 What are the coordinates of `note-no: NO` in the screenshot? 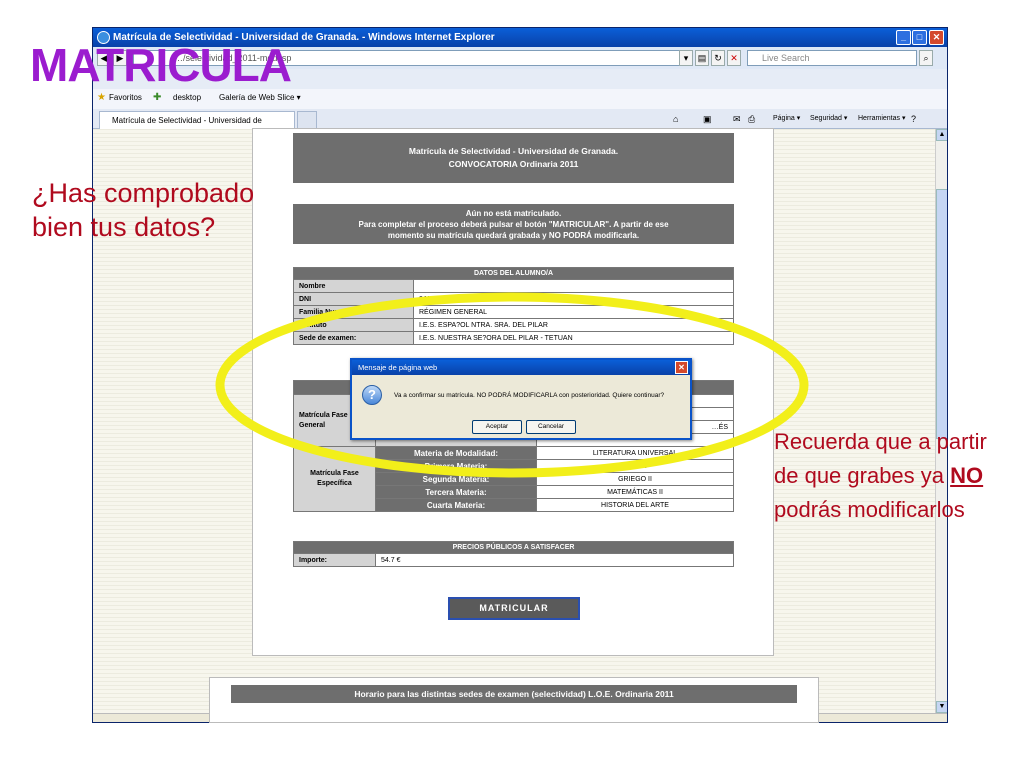 It's located at (967, 475).